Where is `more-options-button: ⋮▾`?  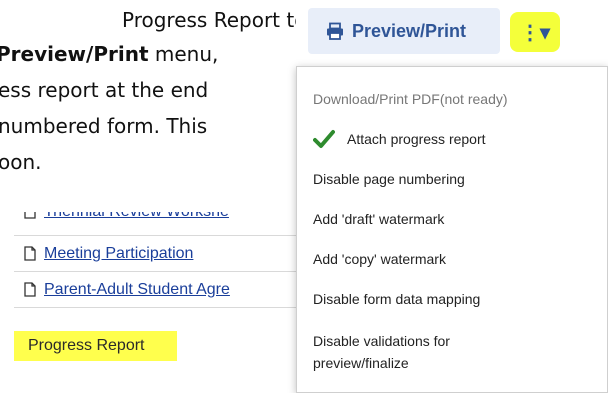 more-options-button: ⋮▾ is located at coordinates (535, 32).